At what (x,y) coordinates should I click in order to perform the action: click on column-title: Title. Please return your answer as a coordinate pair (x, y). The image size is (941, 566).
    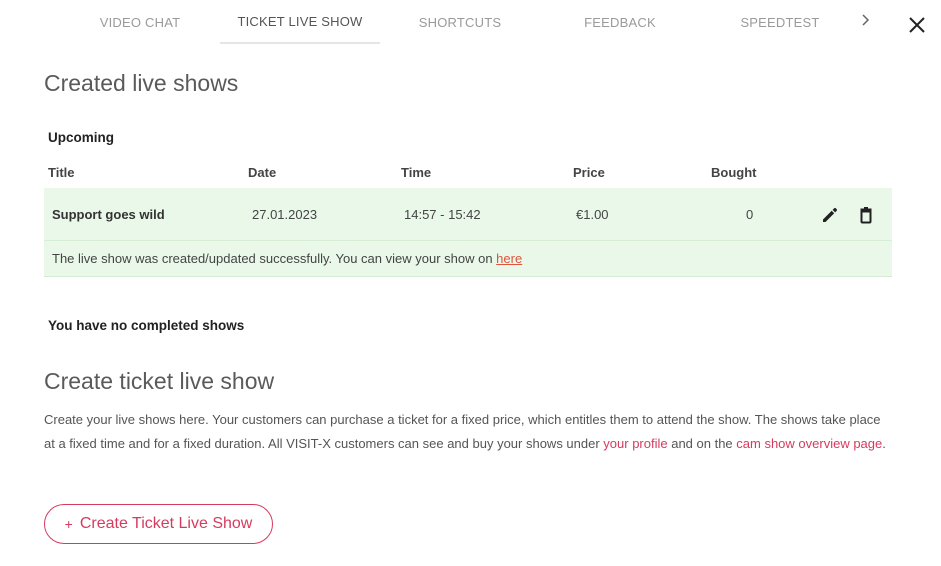
    Looking at the image, I should click on (61, 172).